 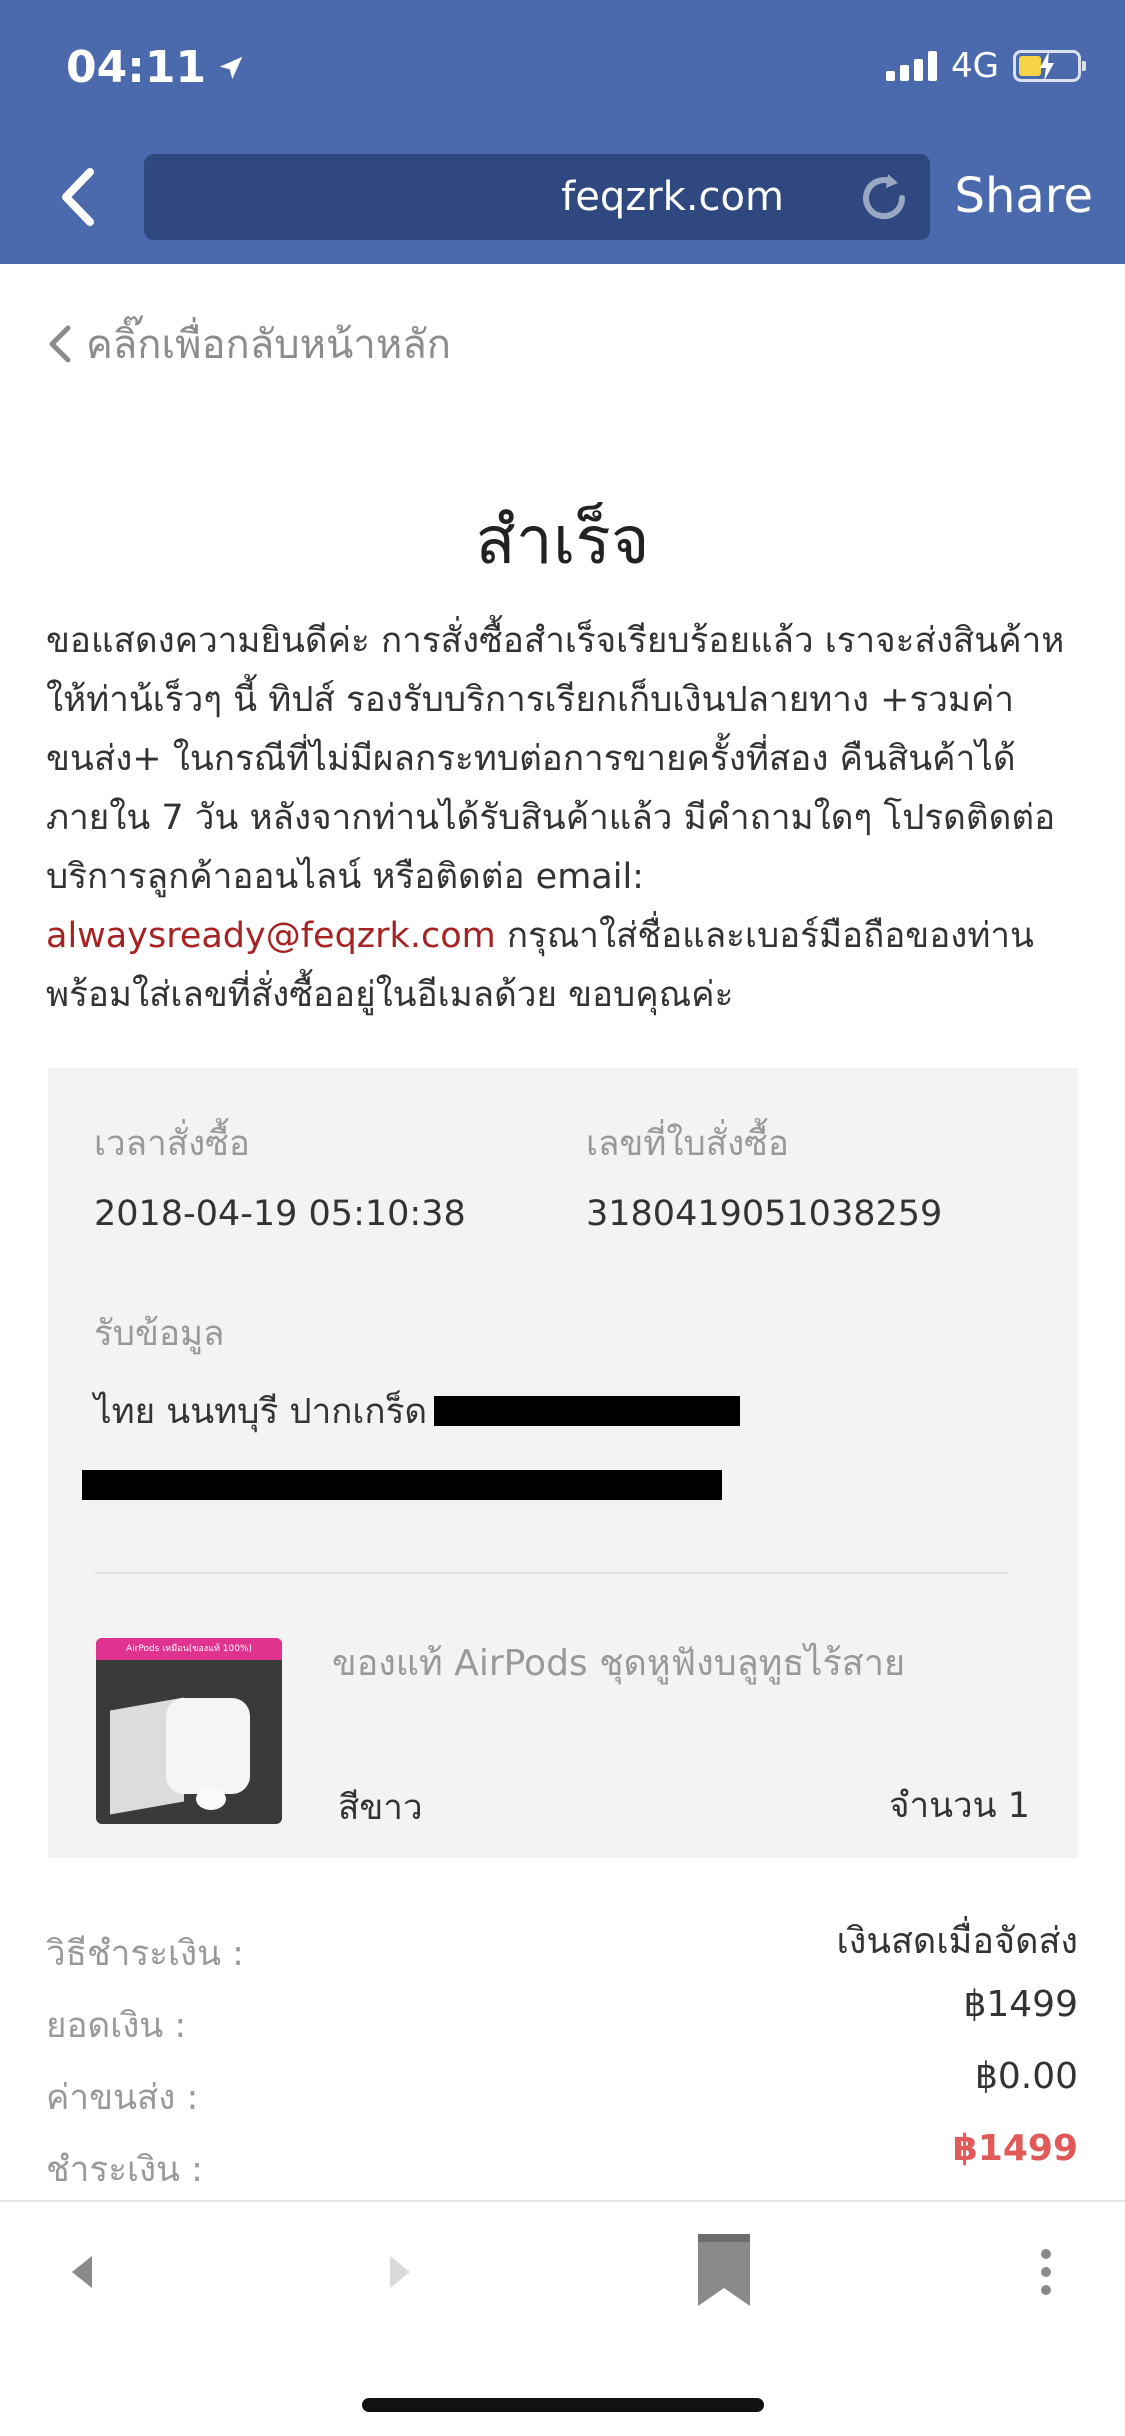 I want to click on time-text: 04:11, so click(x=136, y=67).